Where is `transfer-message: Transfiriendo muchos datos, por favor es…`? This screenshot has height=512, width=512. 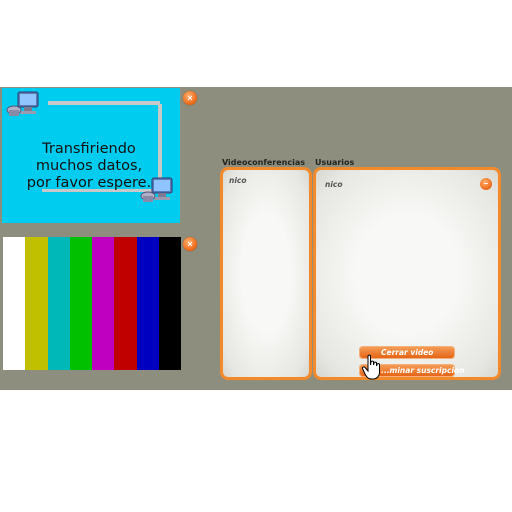
transfer-message: Transfiriendo muchos datos, por favor es… is located at coordinates (89, 166).